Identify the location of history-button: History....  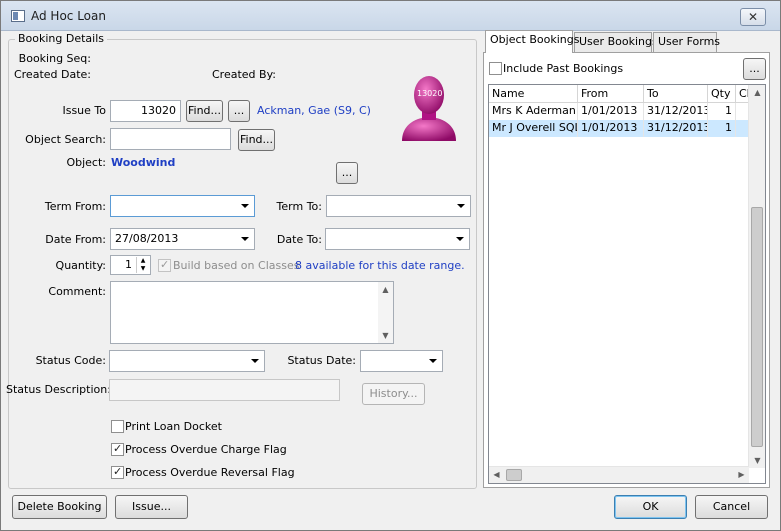
(393, 394).